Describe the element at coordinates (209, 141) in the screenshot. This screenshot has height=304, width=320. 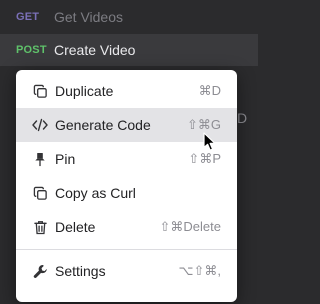
I see `mouse-pointer-icon` at that location.